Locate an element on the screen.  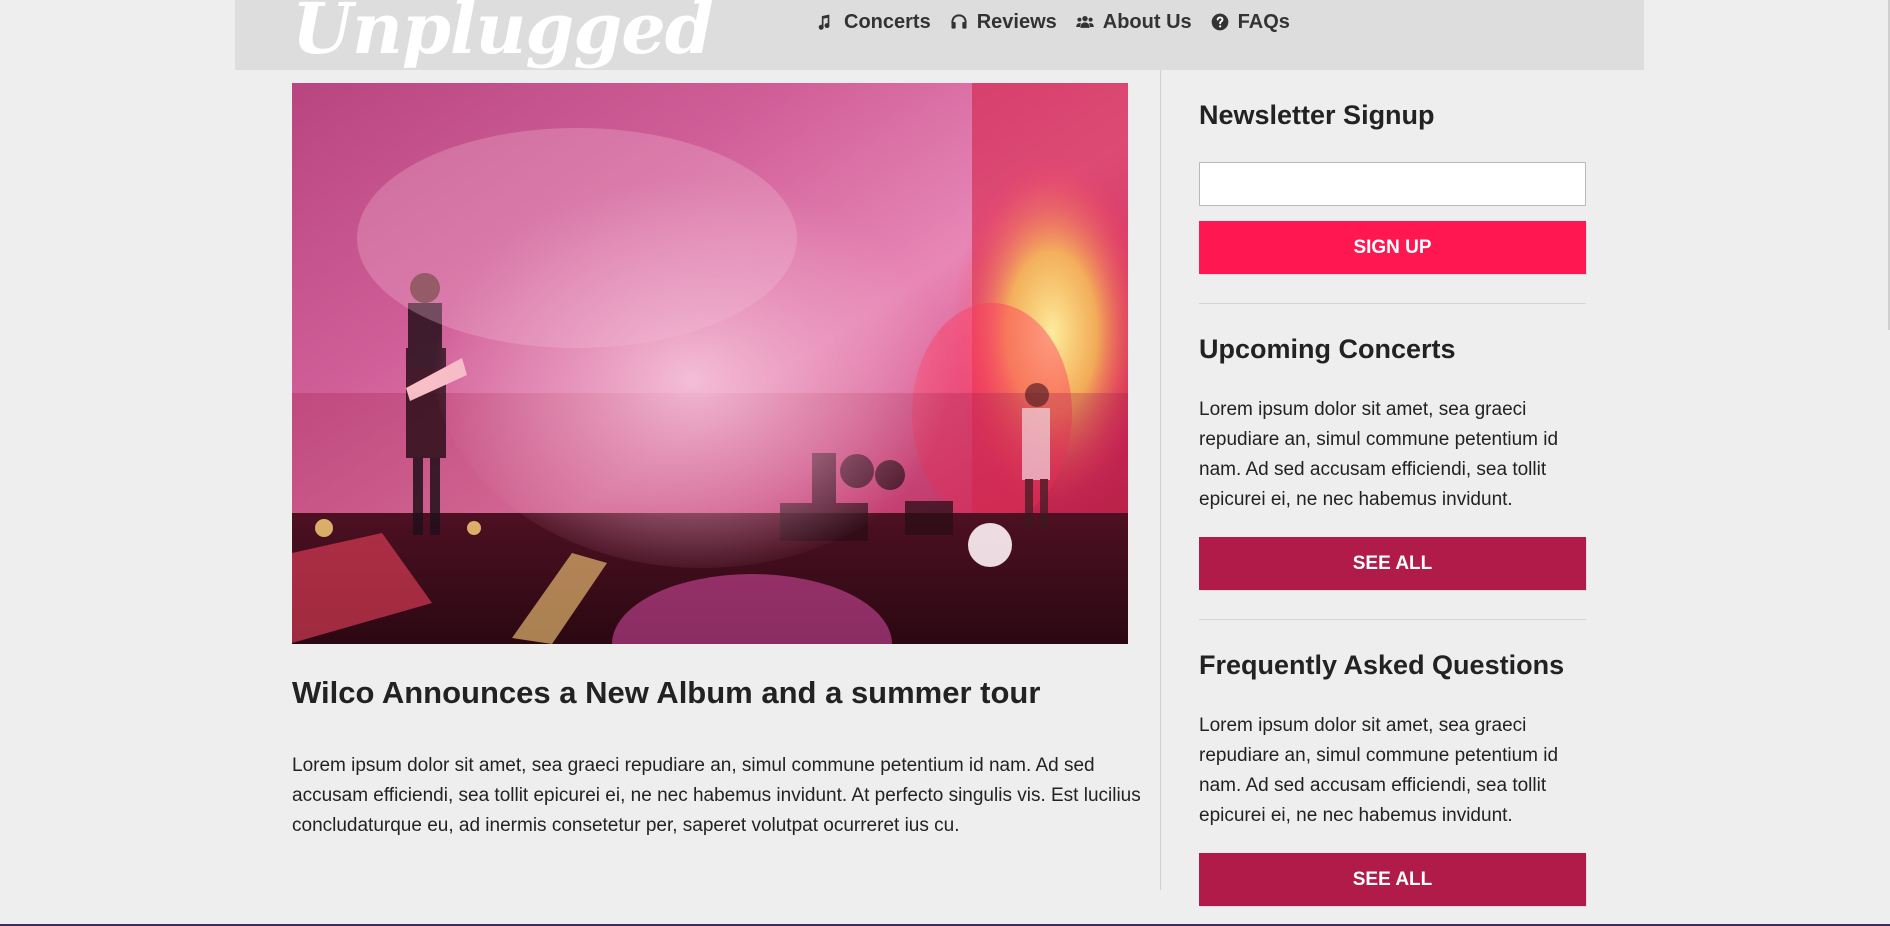
upcoming-concerts-title: Upcoming Concerts is located at coordinates (1327, 349).